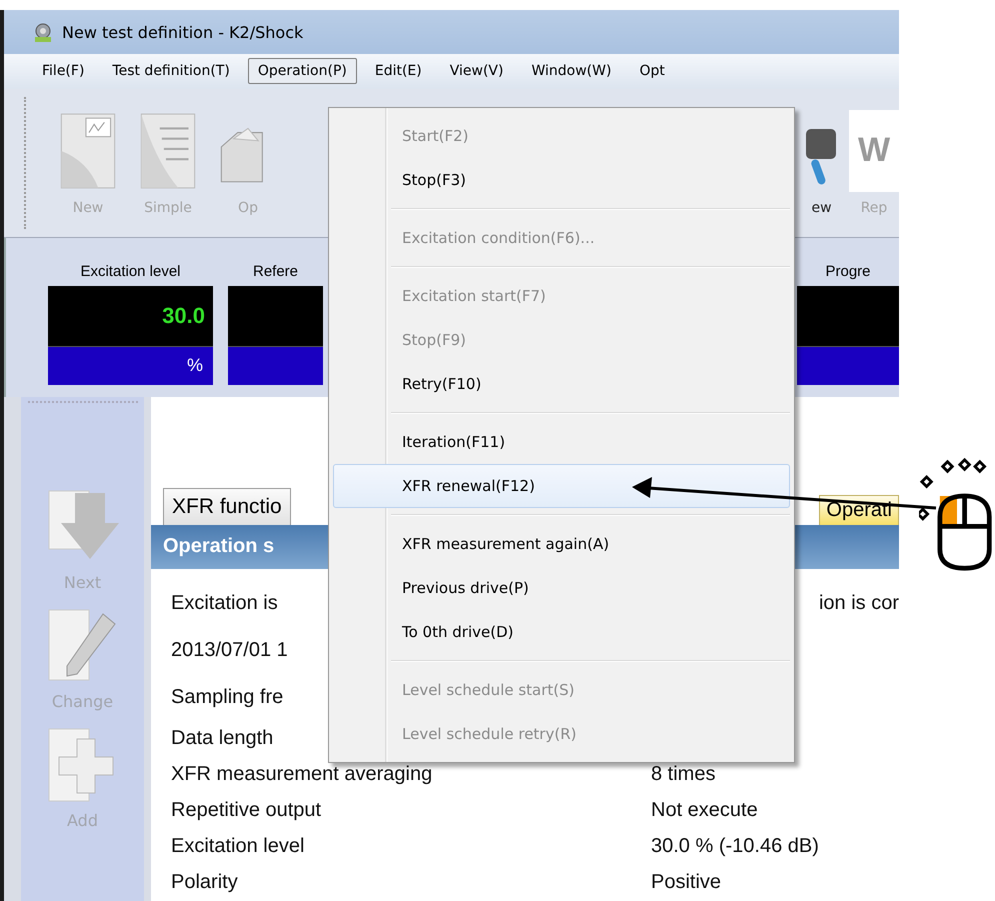 Image resolution: width=995 pixels, height=901 pixels. Describe the element at coordinates (561, 486) in the screenshot. I see `menu-option: XFR renewal(F12)` at that location.